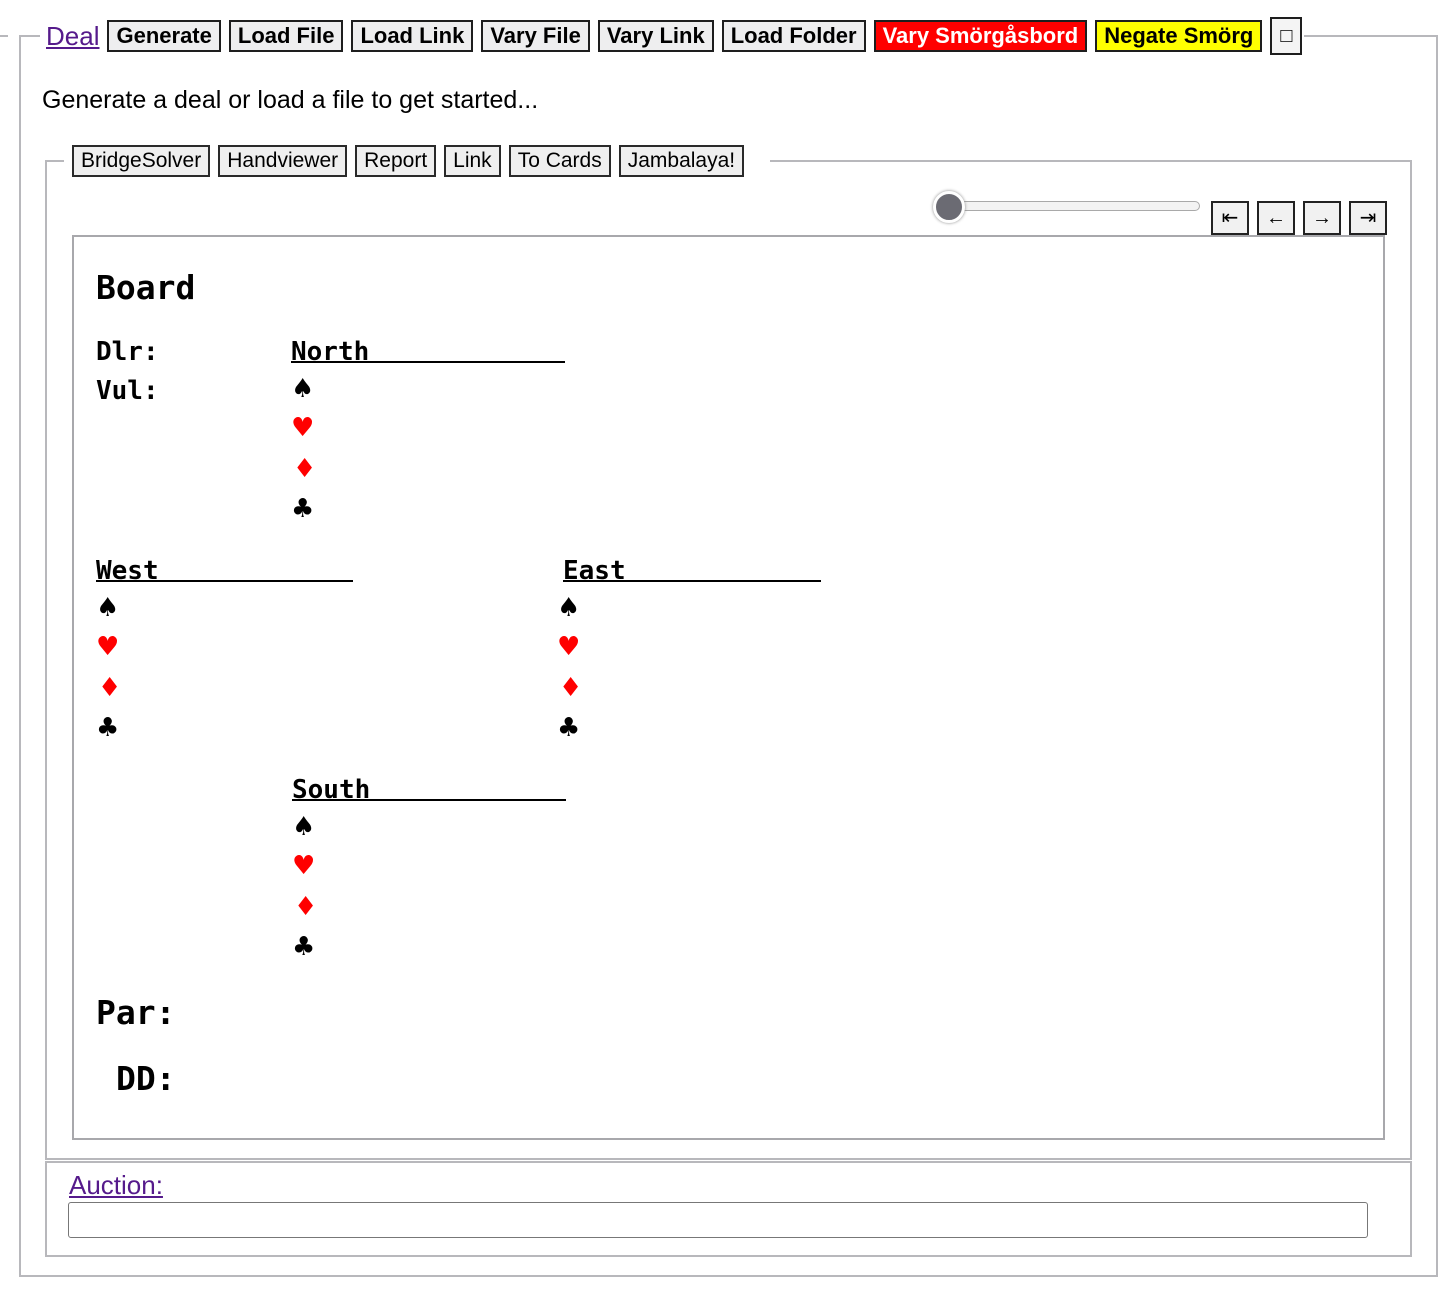 This screenshot has height=1302, width=1456. What do you see at coordinates (396, 161) in the screenshot?
I see `report-button: Report` at bounding box center [396, 161].